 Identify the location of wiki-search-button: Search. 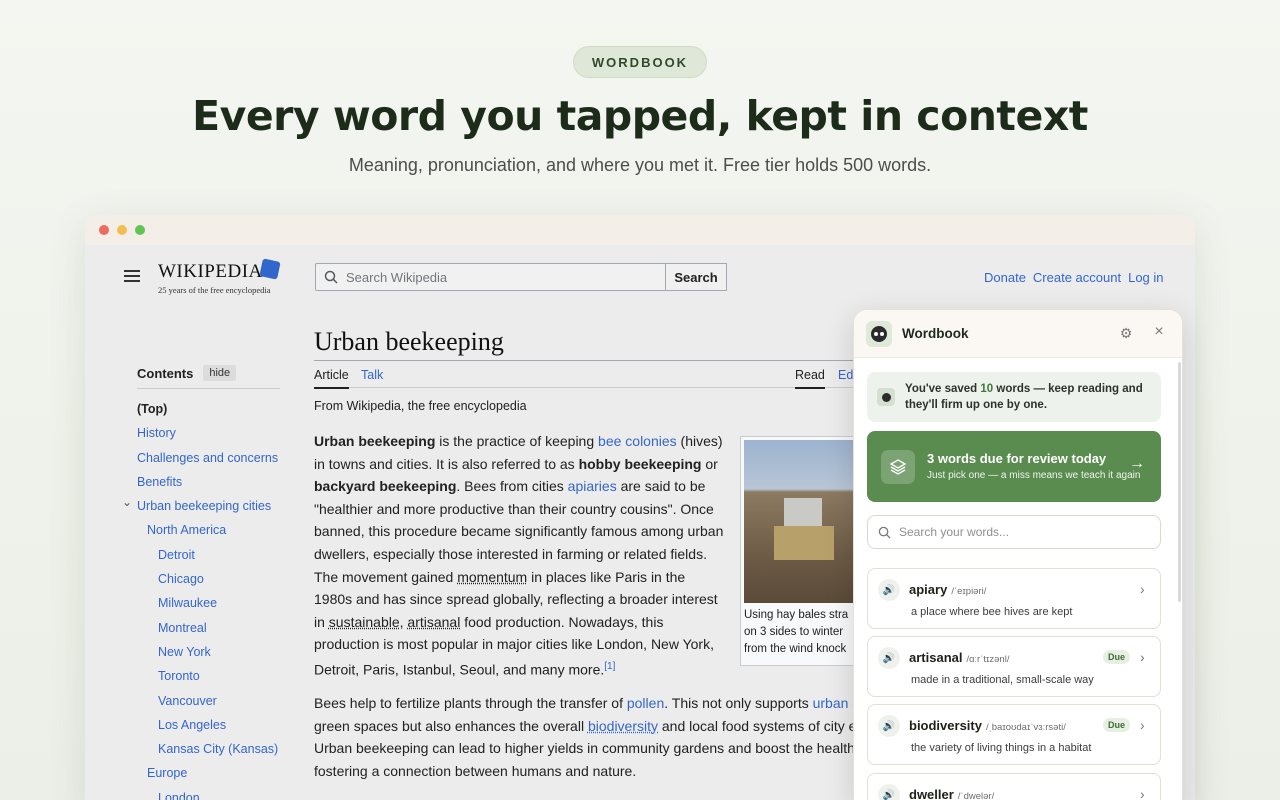
(696, 277).